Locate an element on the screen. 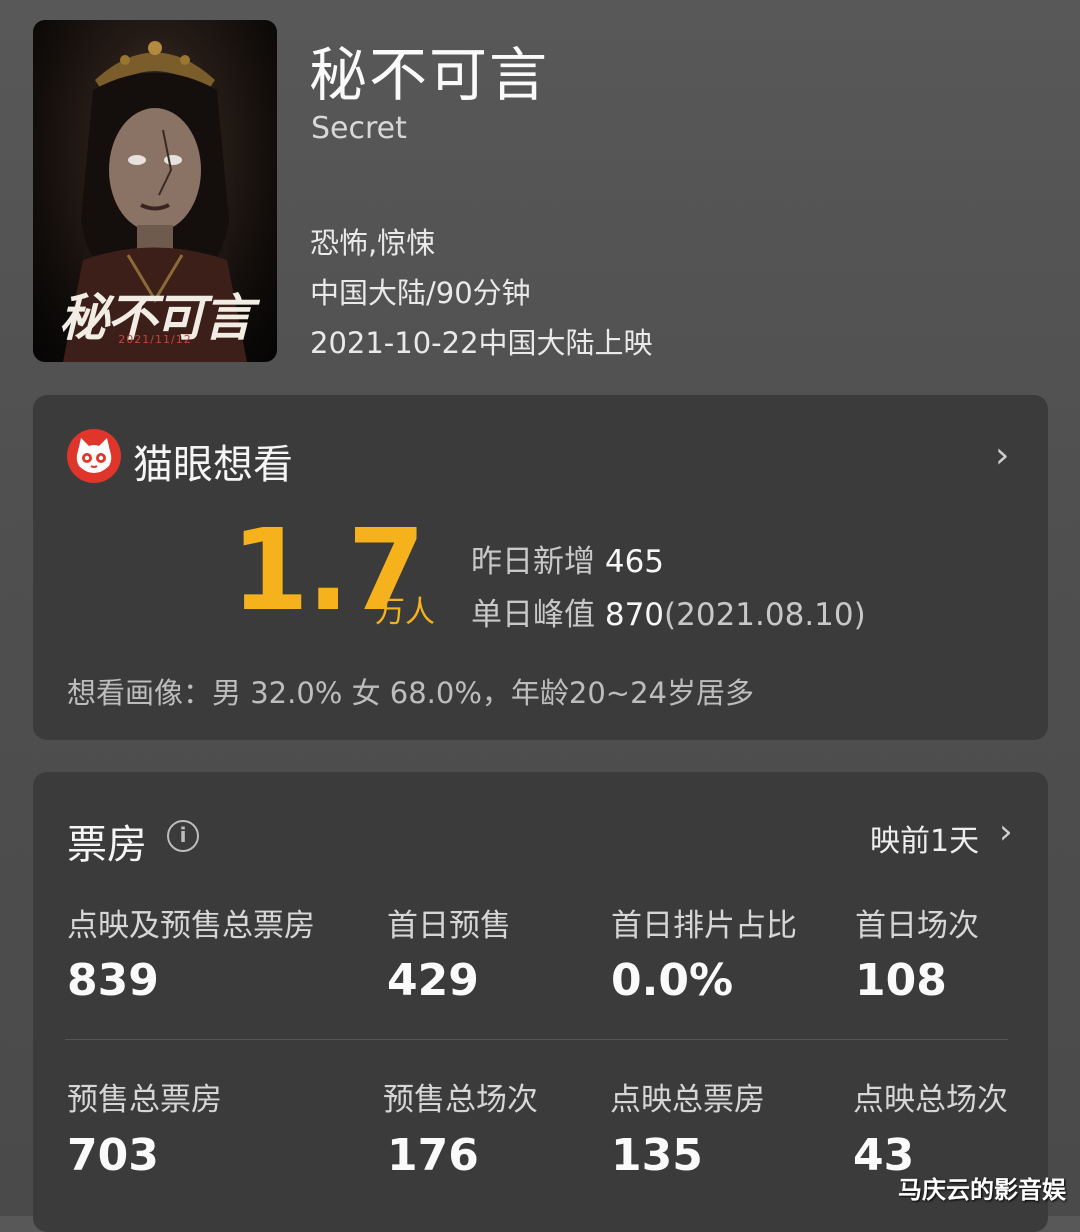 The width and height of the screenshot is (1080, 1232). want-count-unit: 万人 is located at coordinates (405, 612).